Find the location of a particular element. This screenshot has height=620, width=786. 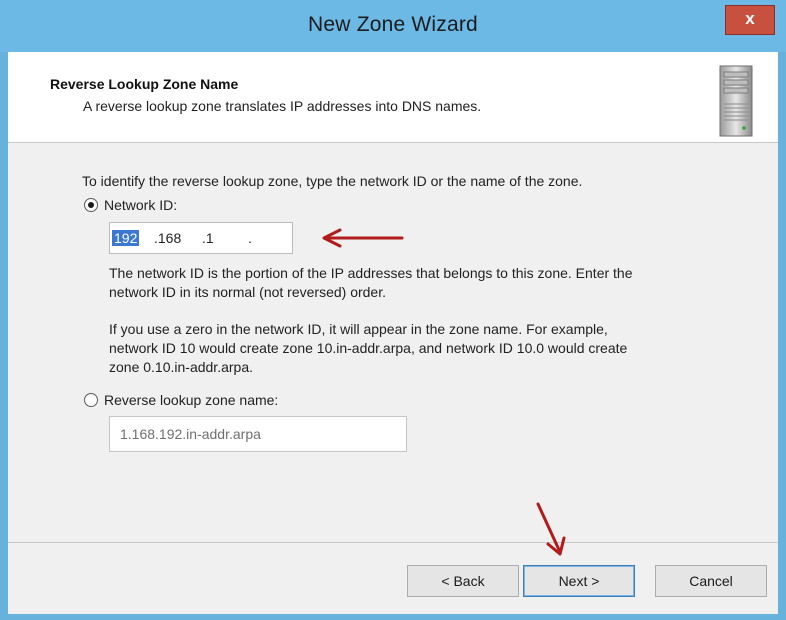

reverse-zone-input: 1.168.192.in-addr.arpa is located at coordinates (258, 434).